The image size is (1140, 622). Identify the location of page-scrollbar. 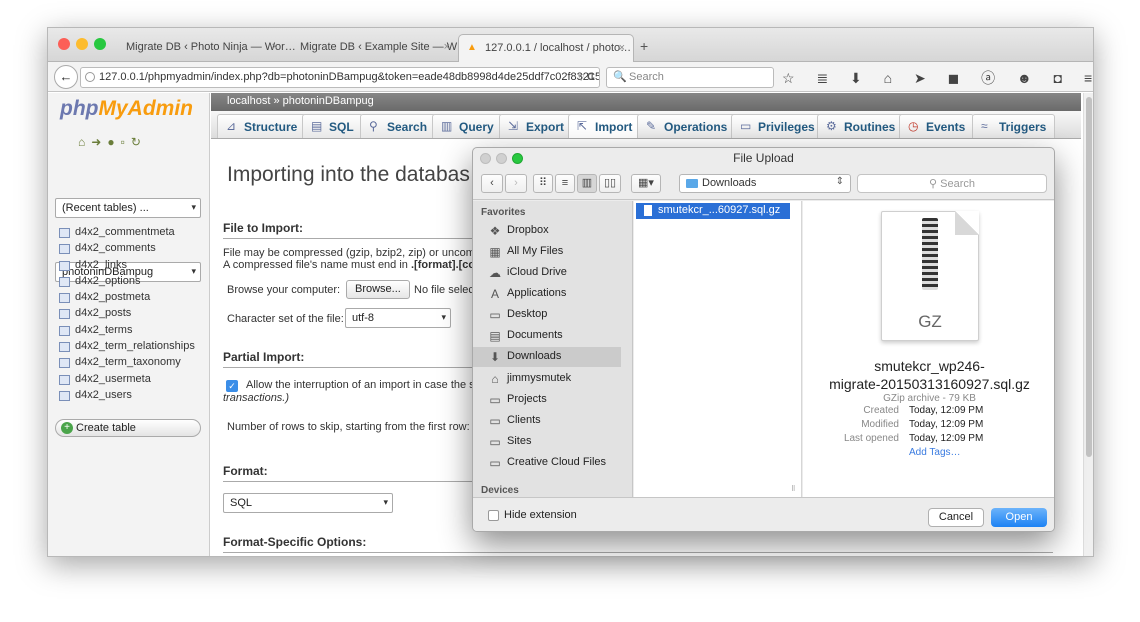
(1088, 324).